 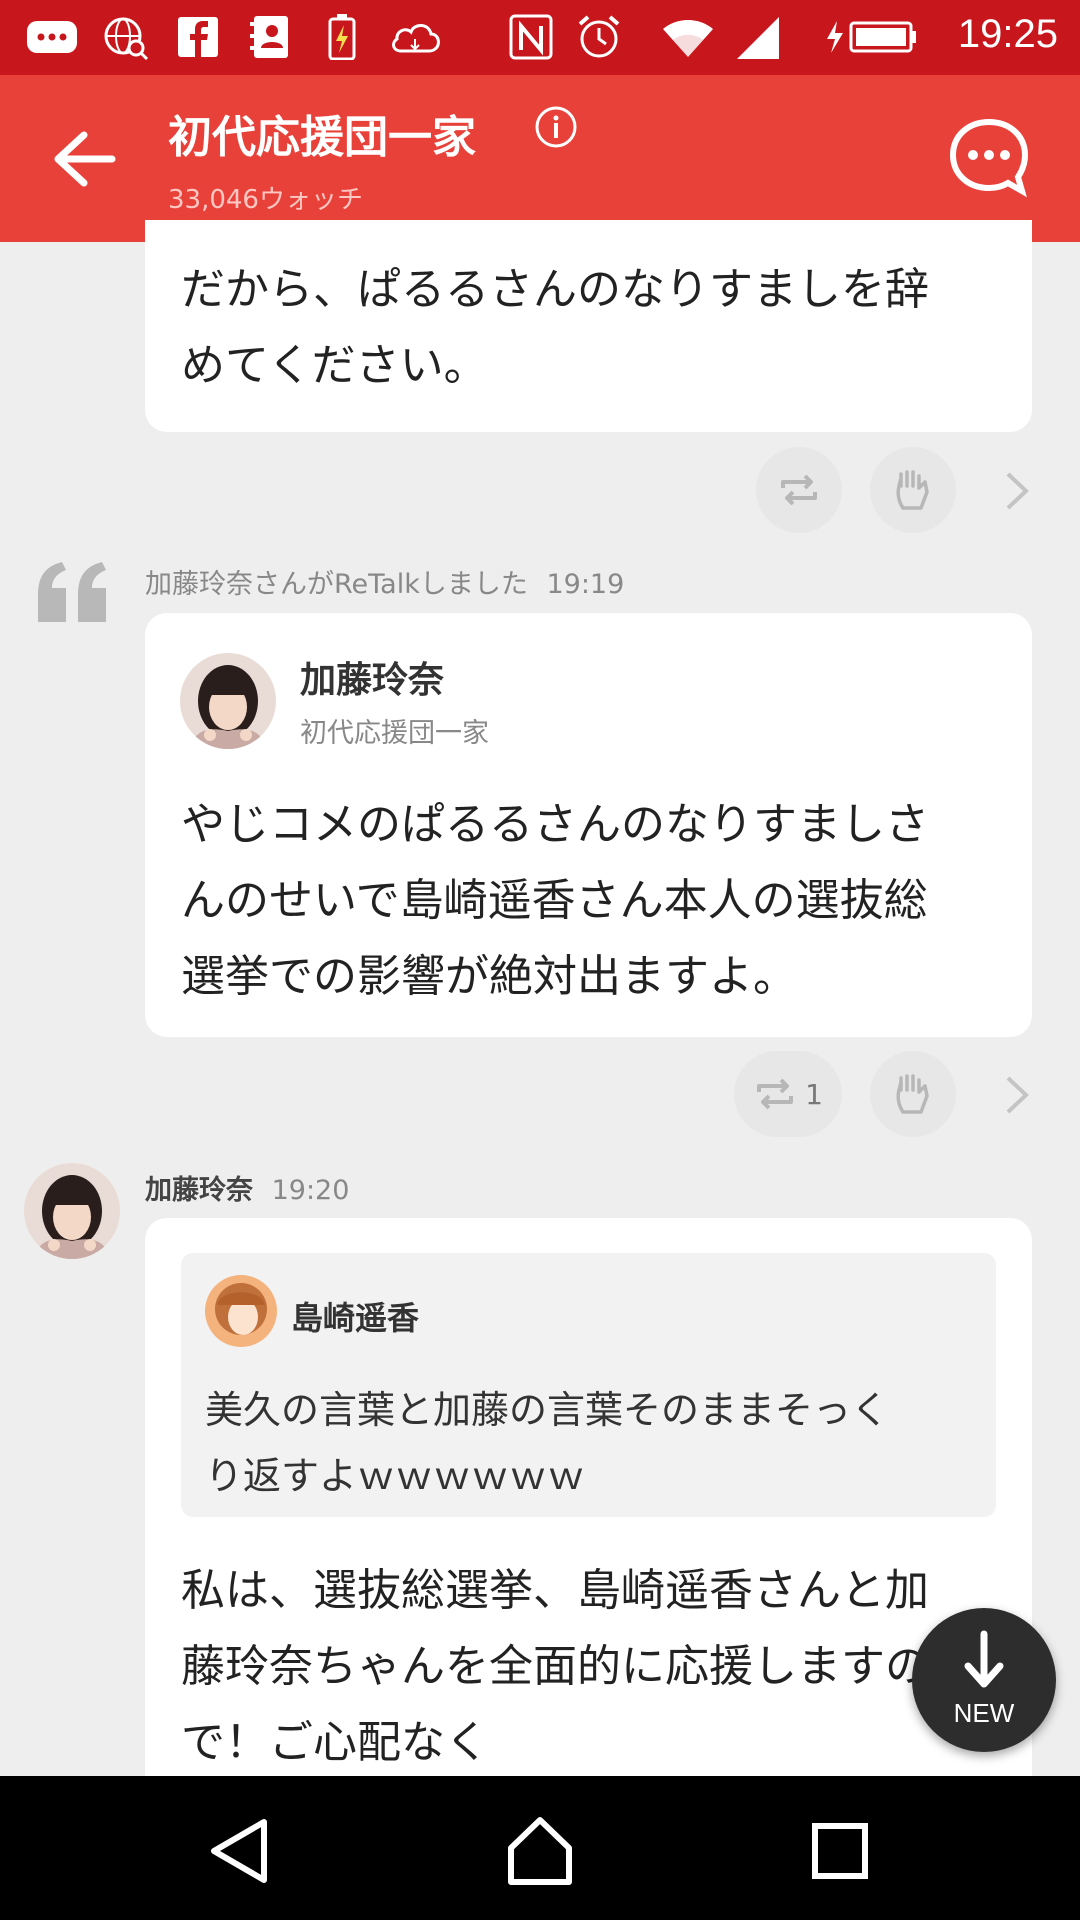 What do you see at coordinates (394, 733) in the screenshot?
I see `author-group: 初代応援団一家` at bounding box center [394, 733].